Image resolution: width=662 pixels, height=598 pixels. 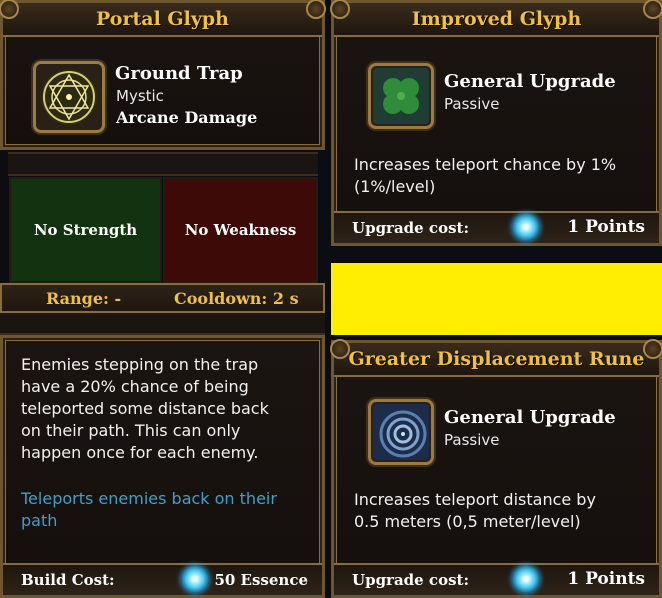 What do you see at coordinates (496, 360) in the screenshot?
I see `upgrade-title: Greater Displacement Rune` at bounding box center [496, 360].